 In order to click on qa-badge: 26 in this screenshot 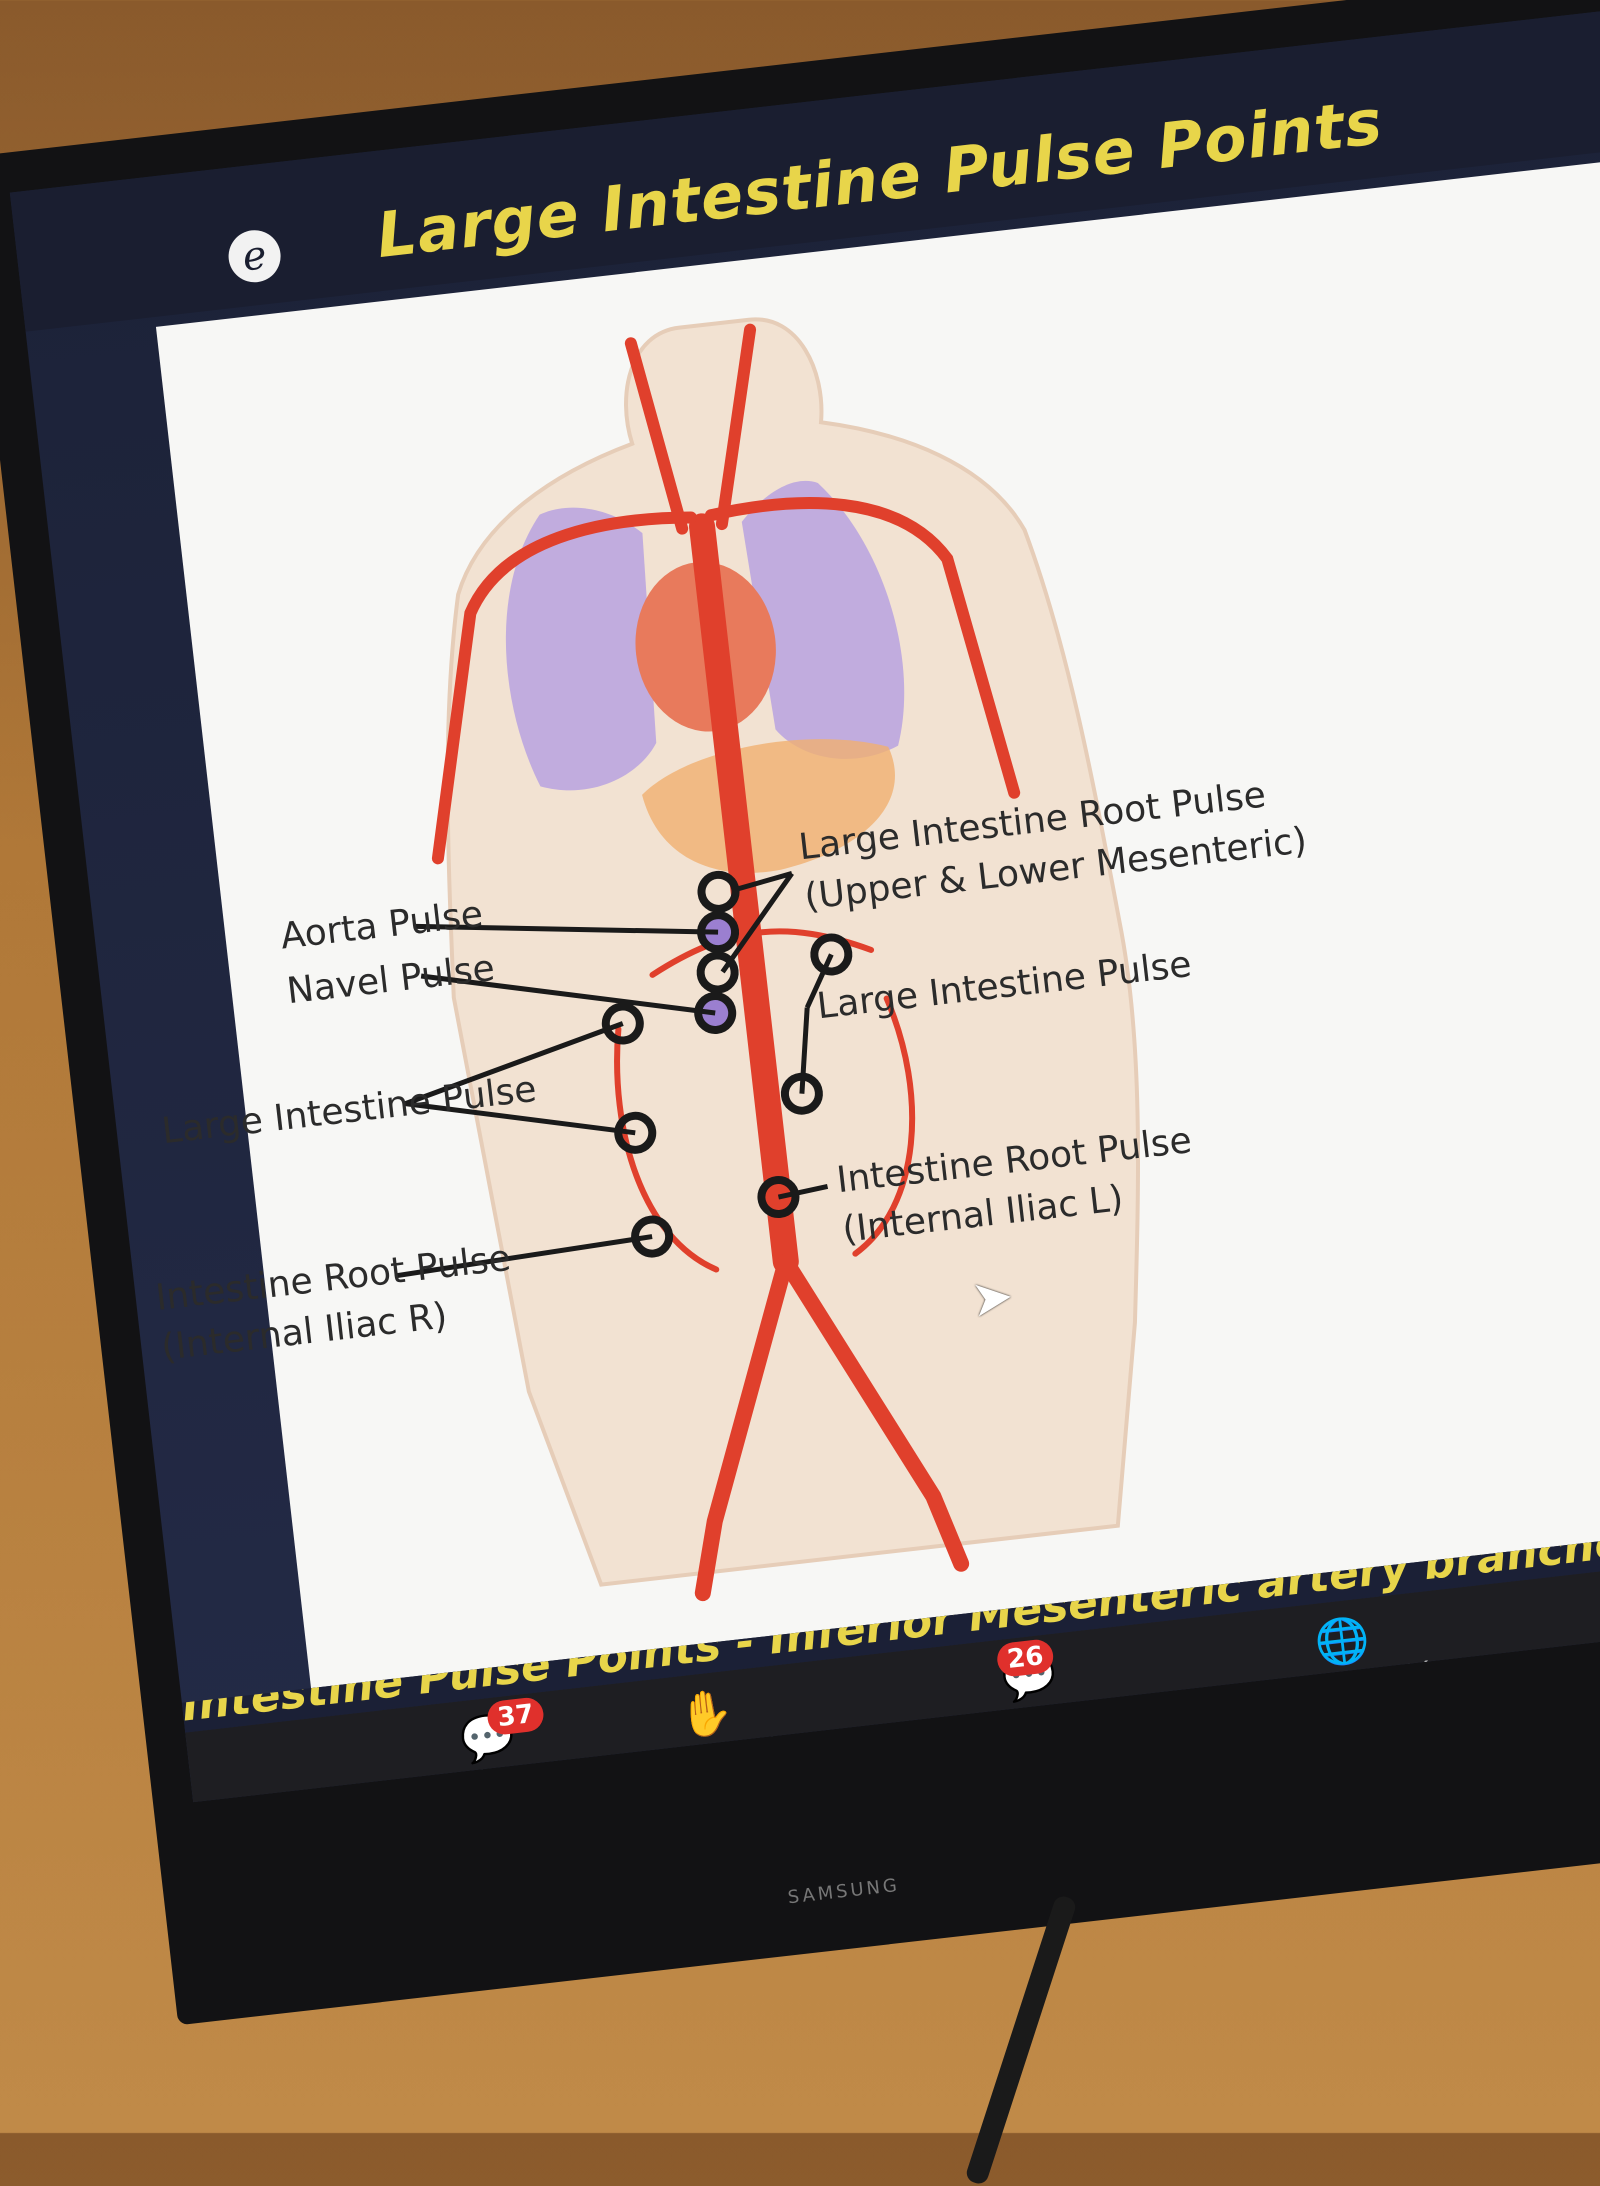, I will do `click(1025, 1658)`.